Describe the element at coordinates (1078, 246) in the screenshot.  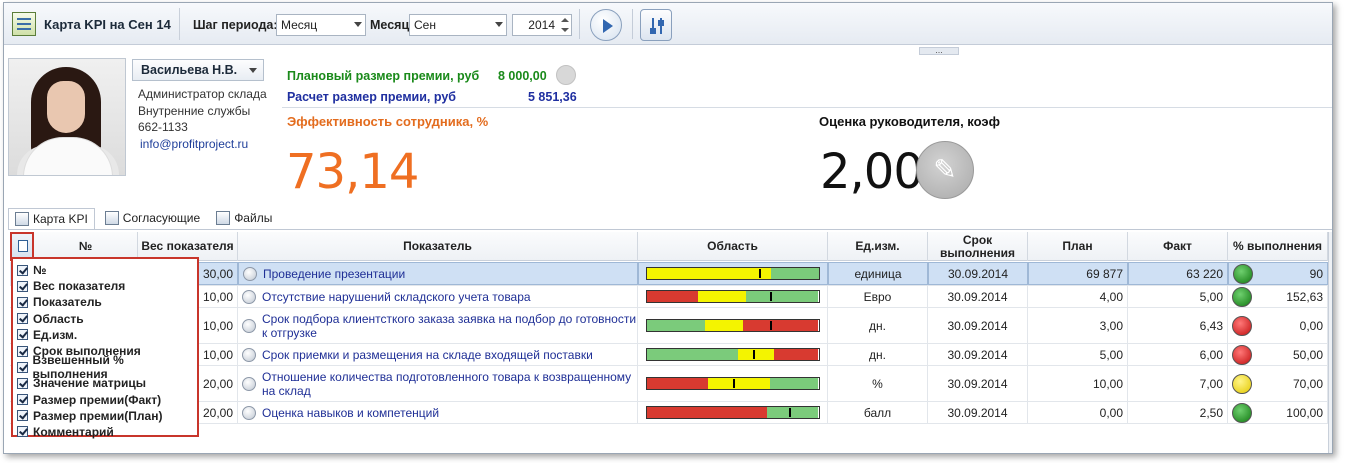
I see `col-header-plan: План` at that location.